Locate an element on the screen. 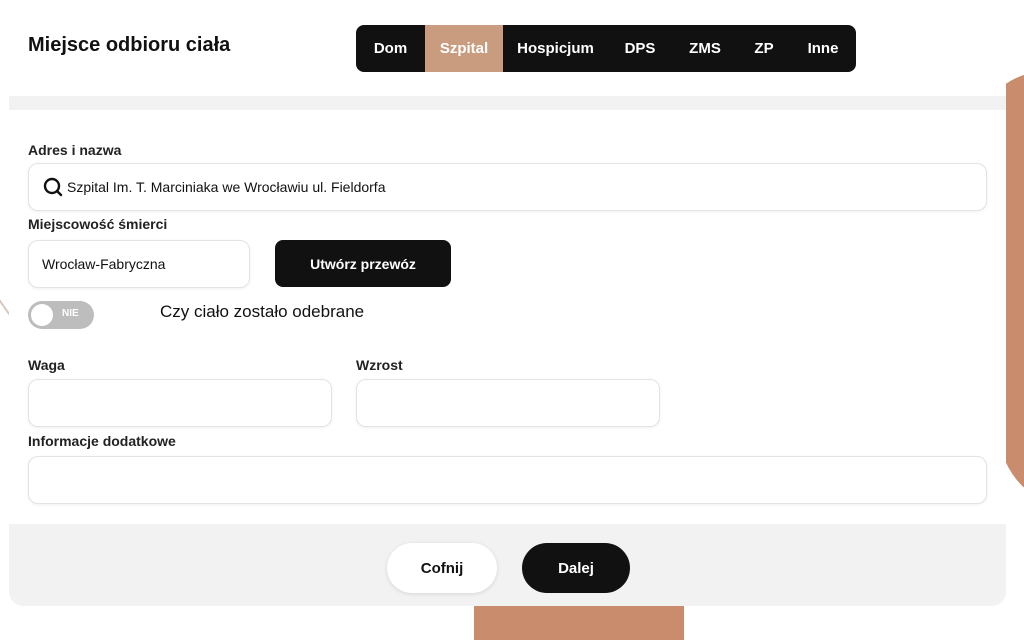  city-label: Miejscowość śmierci is located at coordinates (98, 224).